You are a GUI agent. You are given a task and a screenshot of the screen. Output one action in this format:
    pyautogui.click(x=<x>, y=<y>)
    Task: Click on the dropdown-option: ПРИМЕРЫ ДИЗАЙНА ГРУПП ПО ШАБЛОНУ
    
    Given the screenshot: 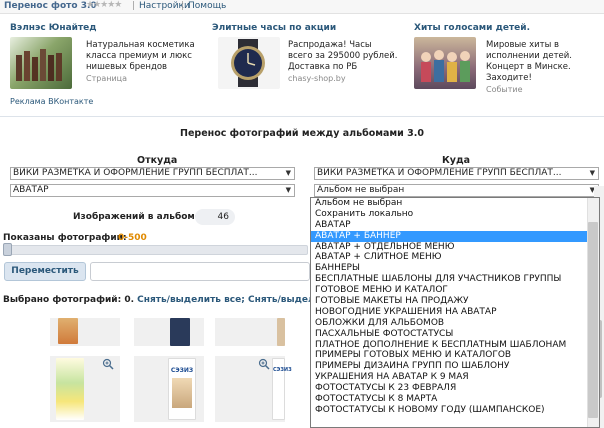 What is the action you would take?
    pyautogui.click(x=455, y=366)
    